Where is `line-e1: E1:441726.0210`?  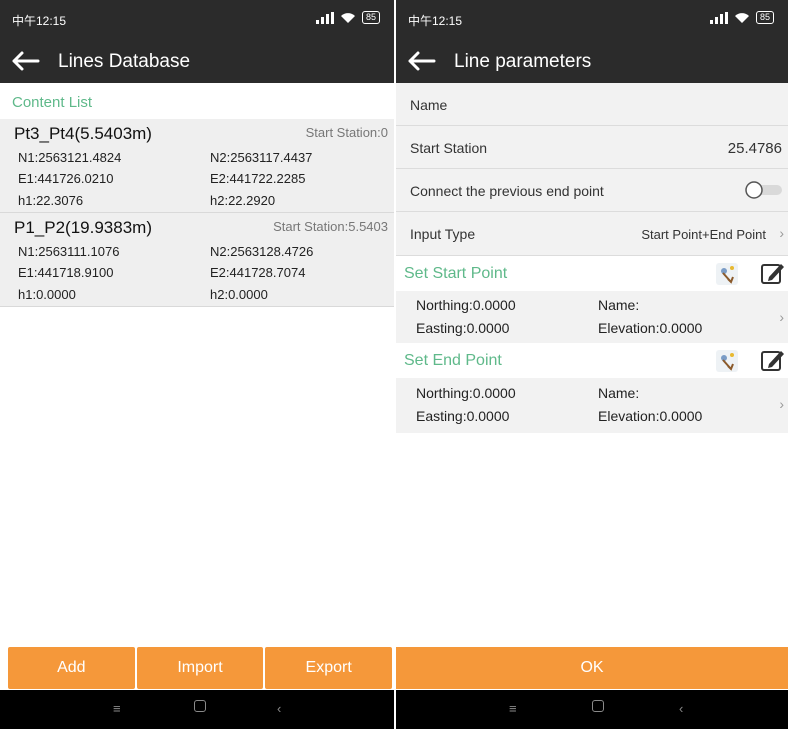 line-e1: E1:441726.0210 is located at coordinates (66, 178).